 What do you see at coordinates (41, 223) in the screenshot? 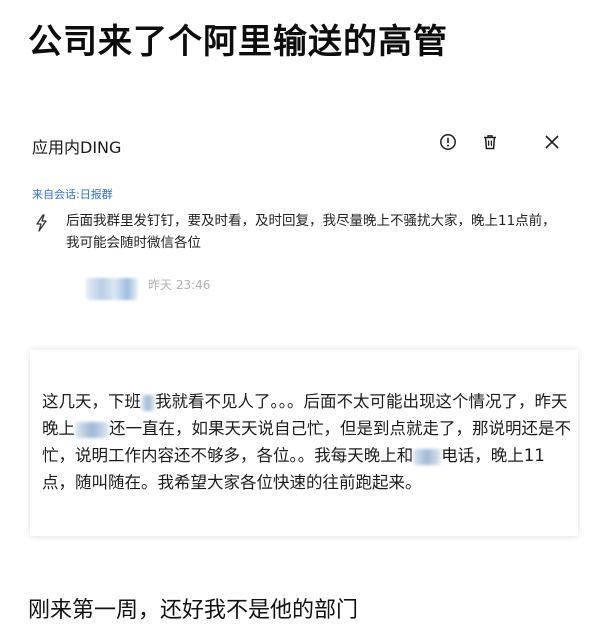
I see `bolt-icon` at bounding box center [41, 223].